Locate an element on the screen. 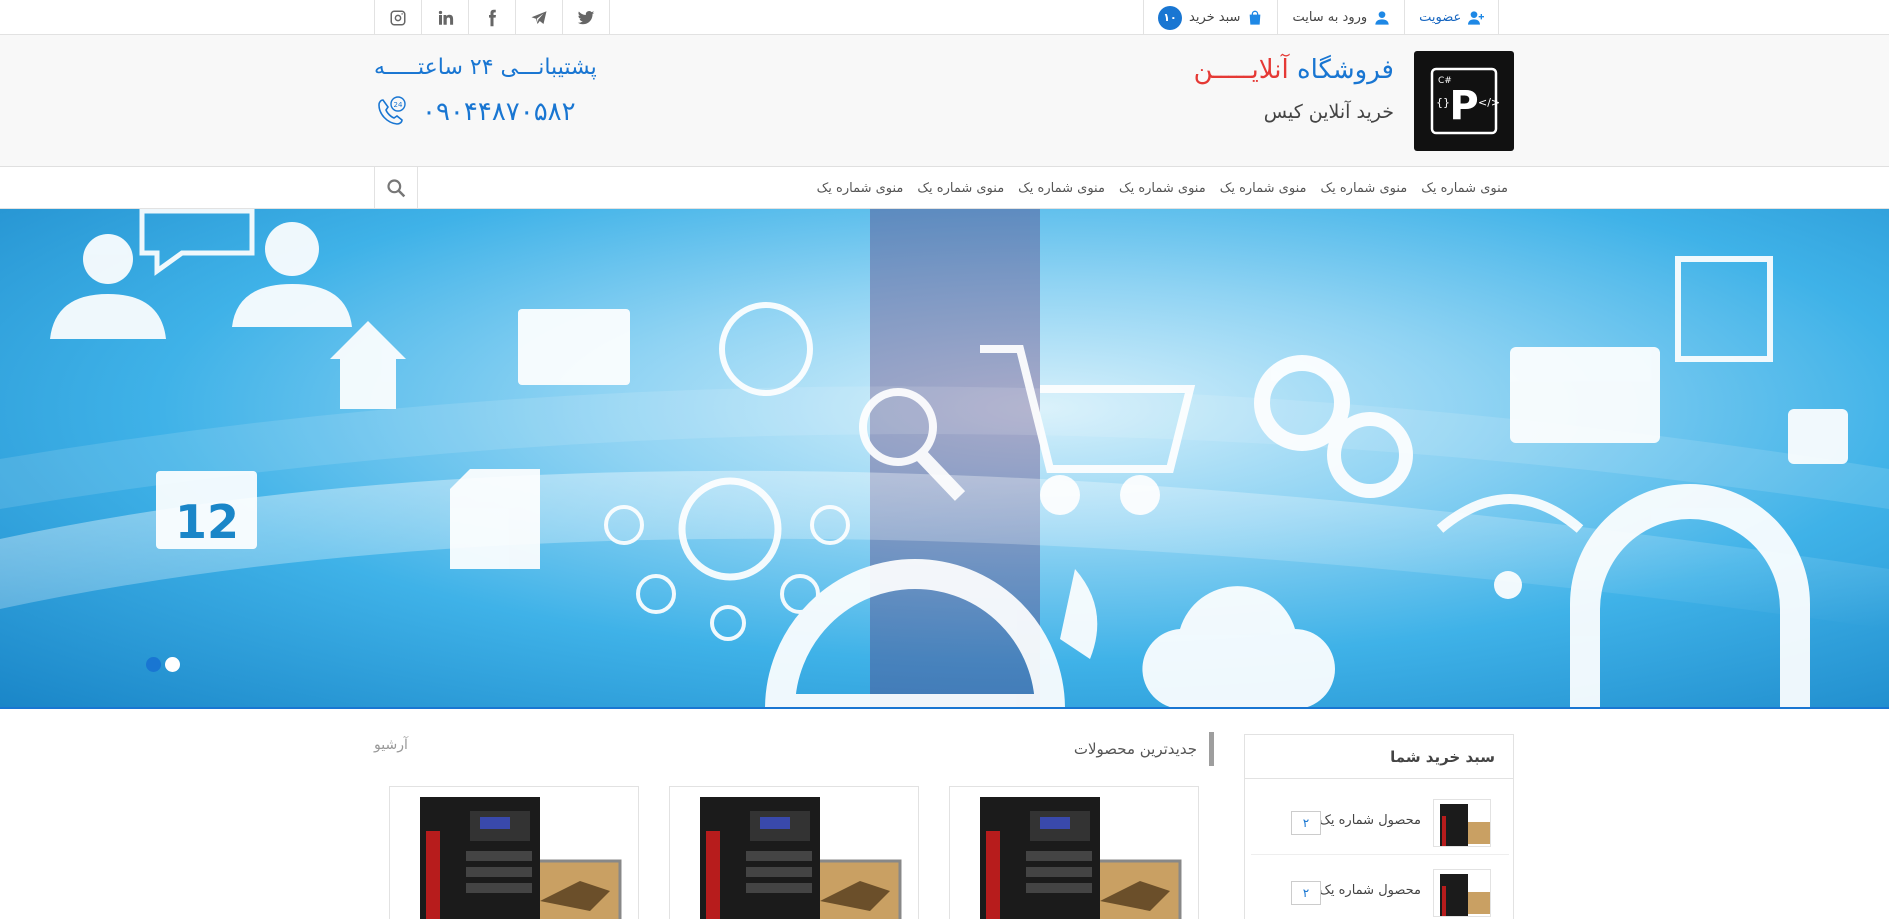 The width and height of the screenshot is (1889, 919). support-text: پشتیبانـــی ۲۴ ساعتـــــه is located at coordinates (485, 67).